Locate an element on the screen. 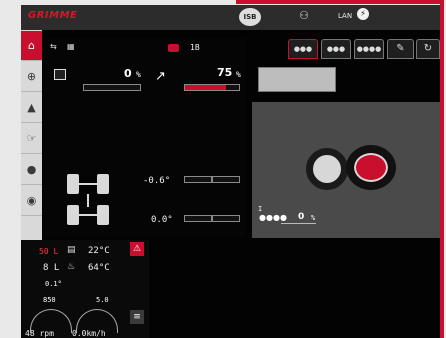 The height and width of the screenshot is (338, 446). ratio-icon is located at coordinates (173, 48).